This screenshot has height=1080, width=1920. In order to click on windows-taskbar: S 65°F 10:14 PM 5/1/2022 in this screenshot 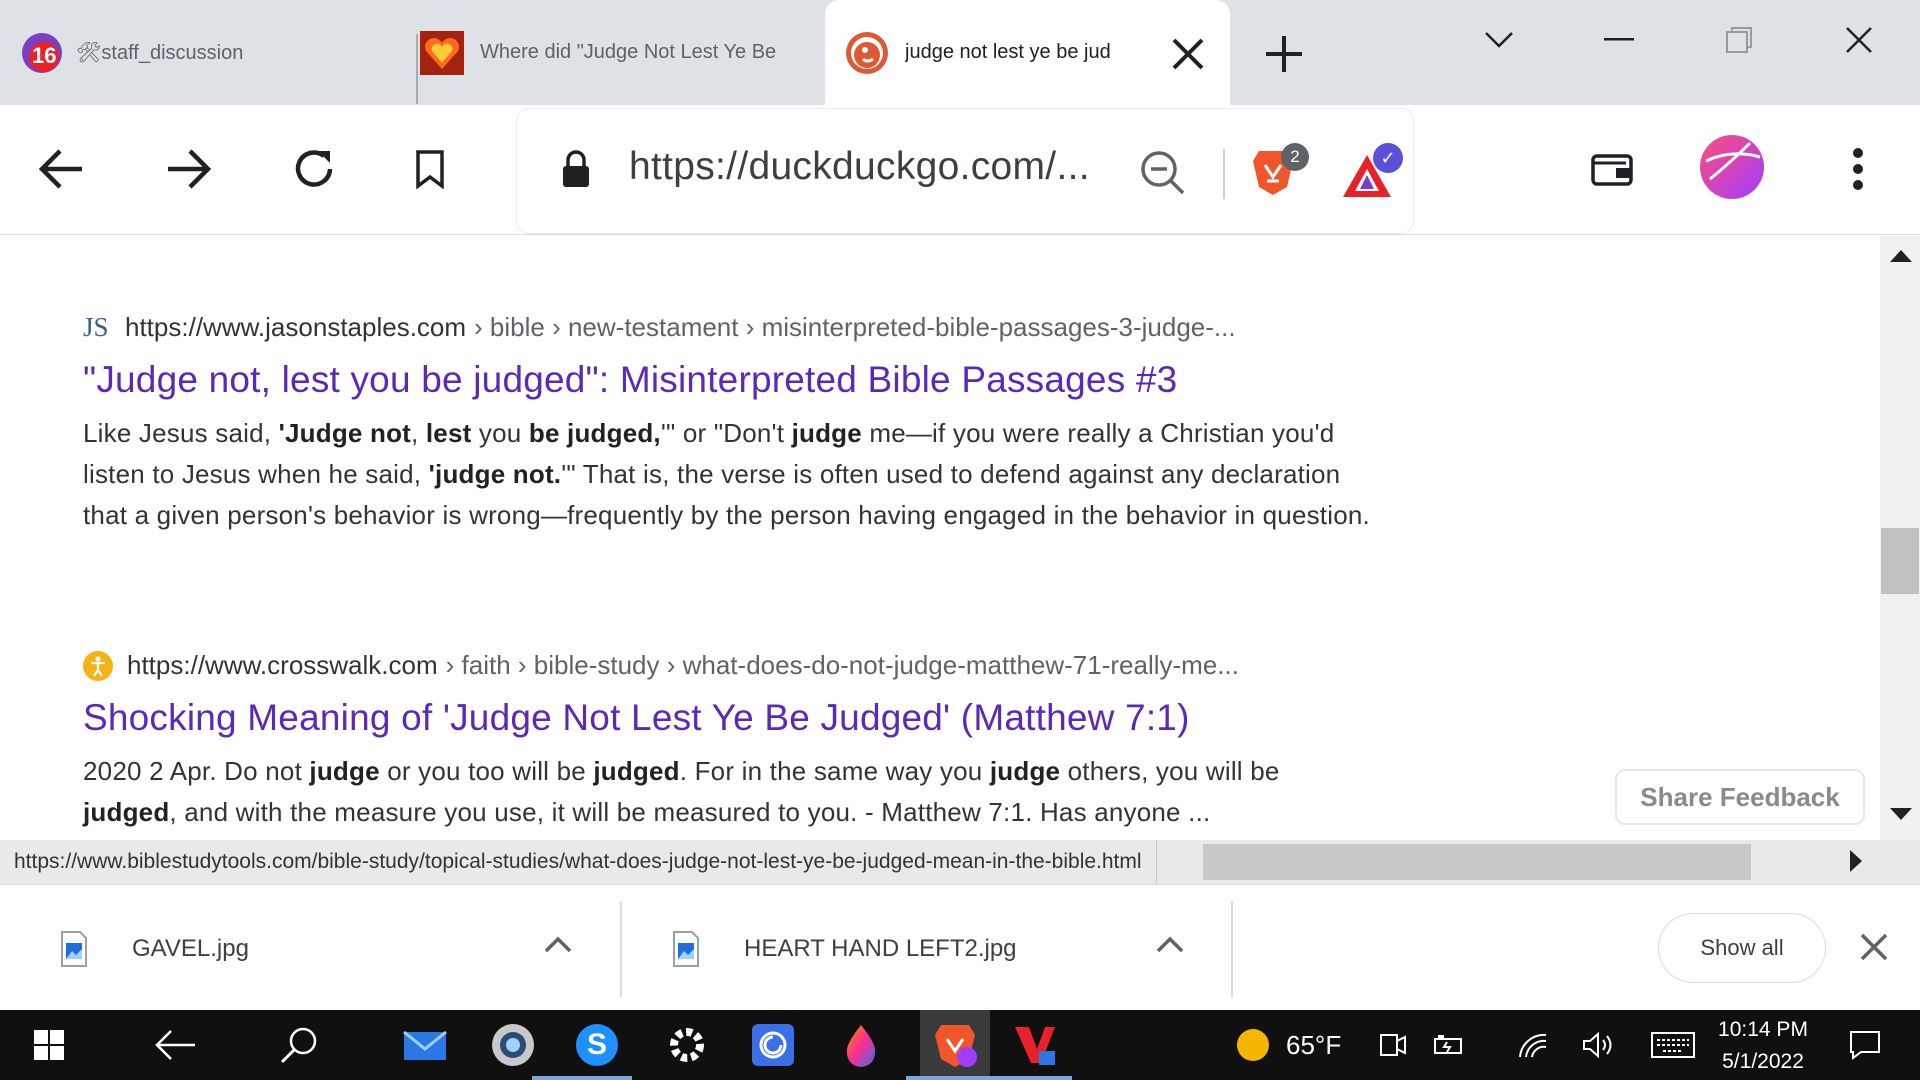, I will do `click(960, 1045)`.